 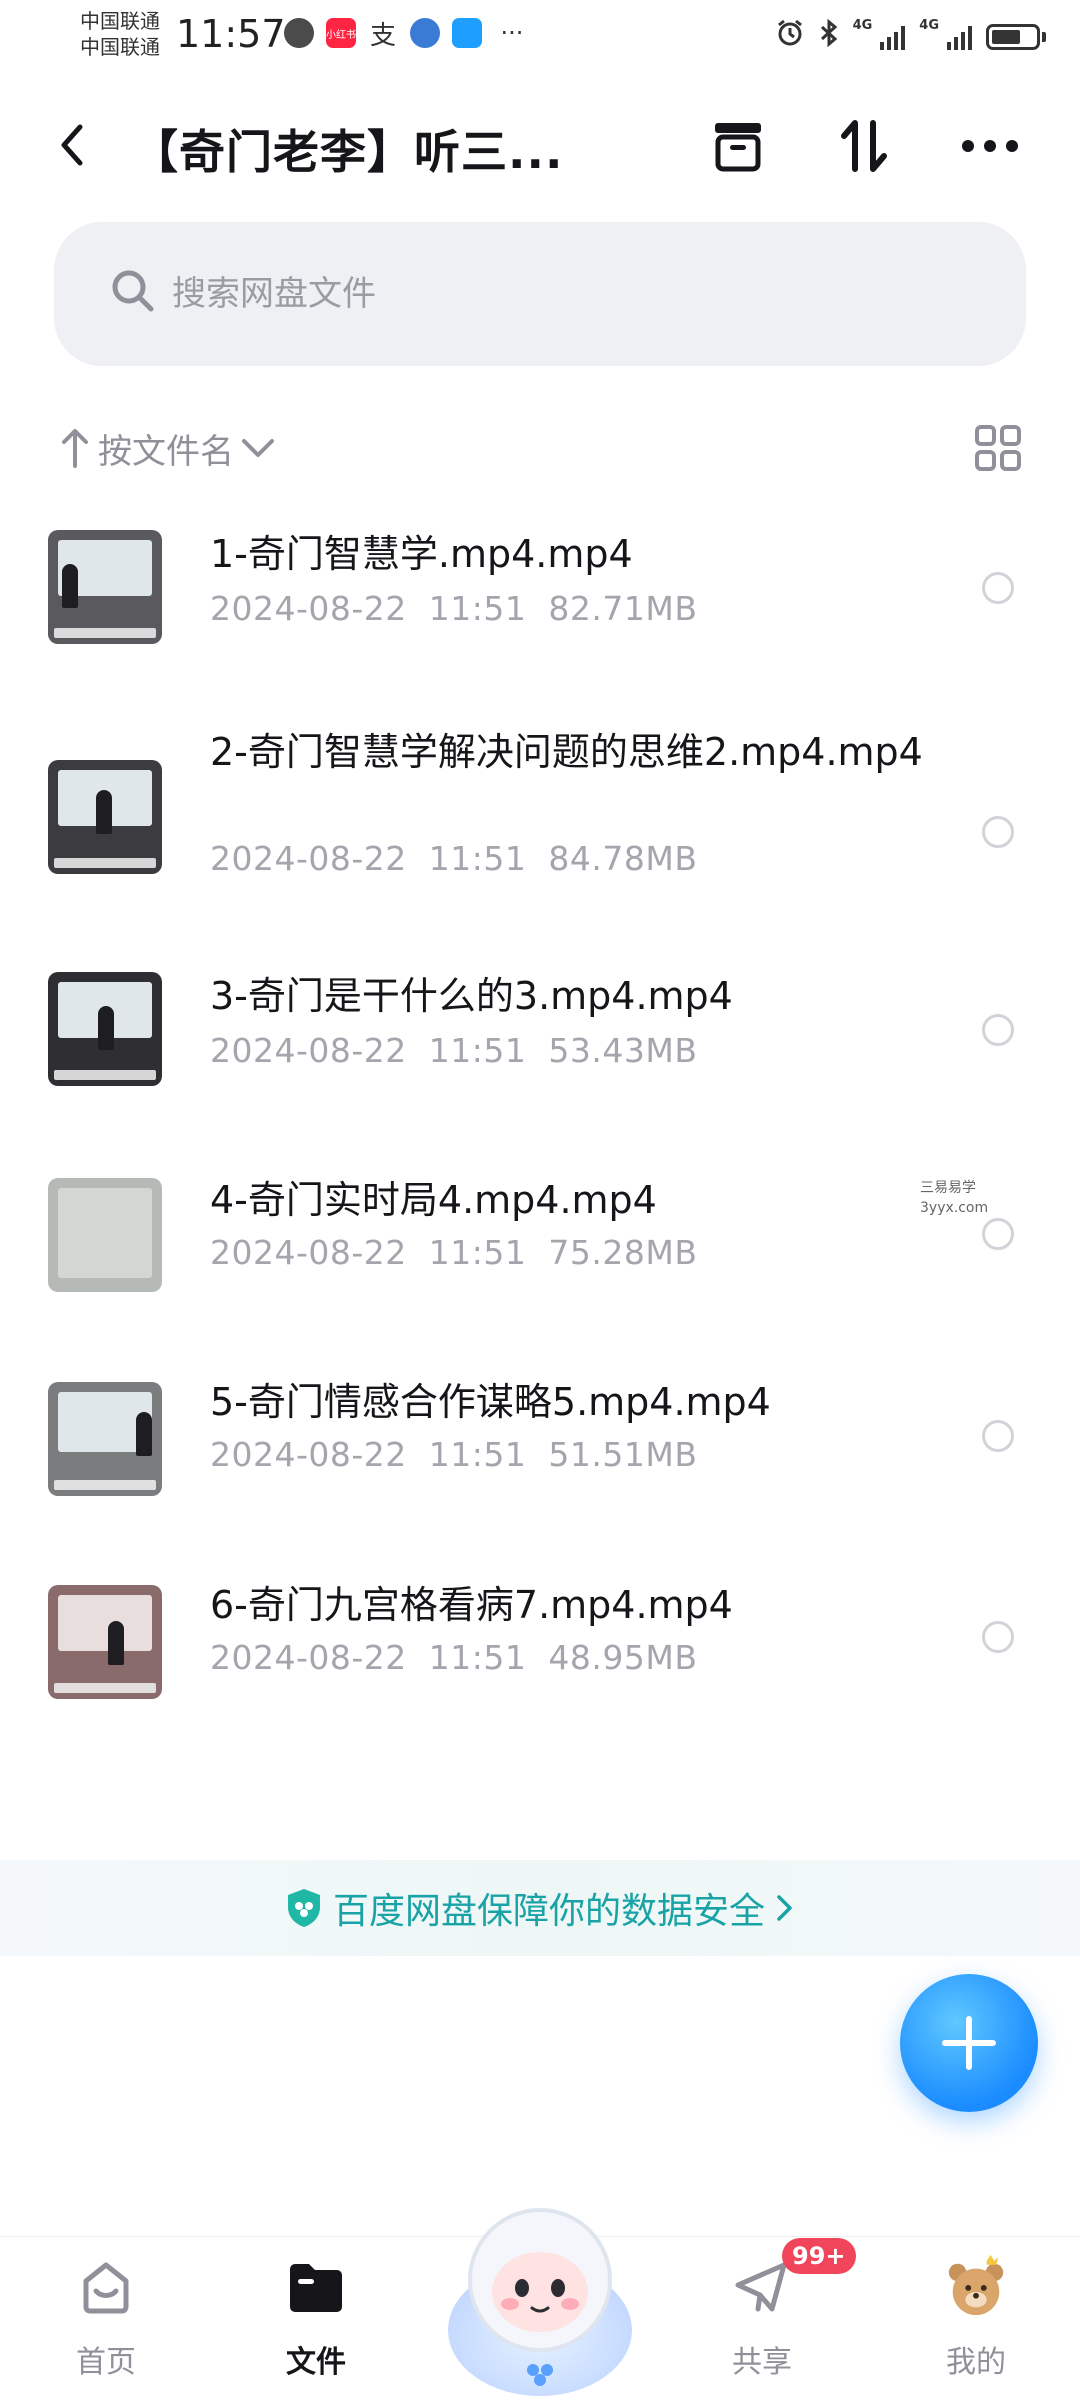 I want to click on carrier-1: 中国联通, so click(x=120, y=21).